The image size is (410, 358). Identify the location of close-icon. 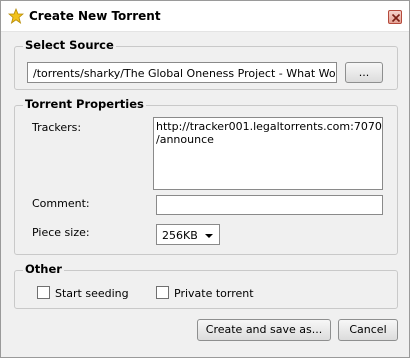
(396, 18).